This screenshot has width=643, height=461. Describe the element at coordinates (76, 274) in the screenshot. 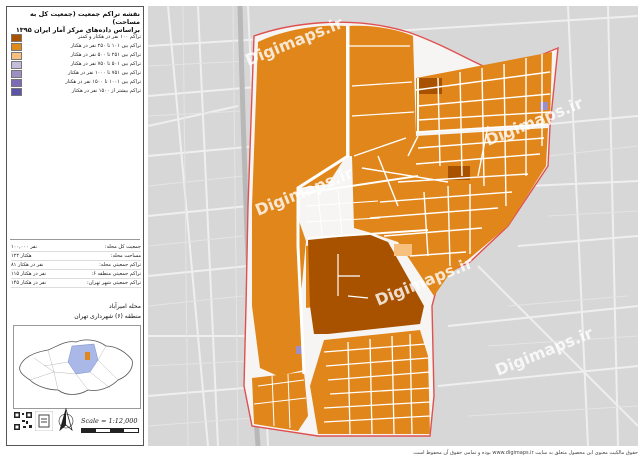

I see `stat-row: ۱۱۵ نفر در هکتار تراکم جمعیتی منطقه ۶:` at that location.